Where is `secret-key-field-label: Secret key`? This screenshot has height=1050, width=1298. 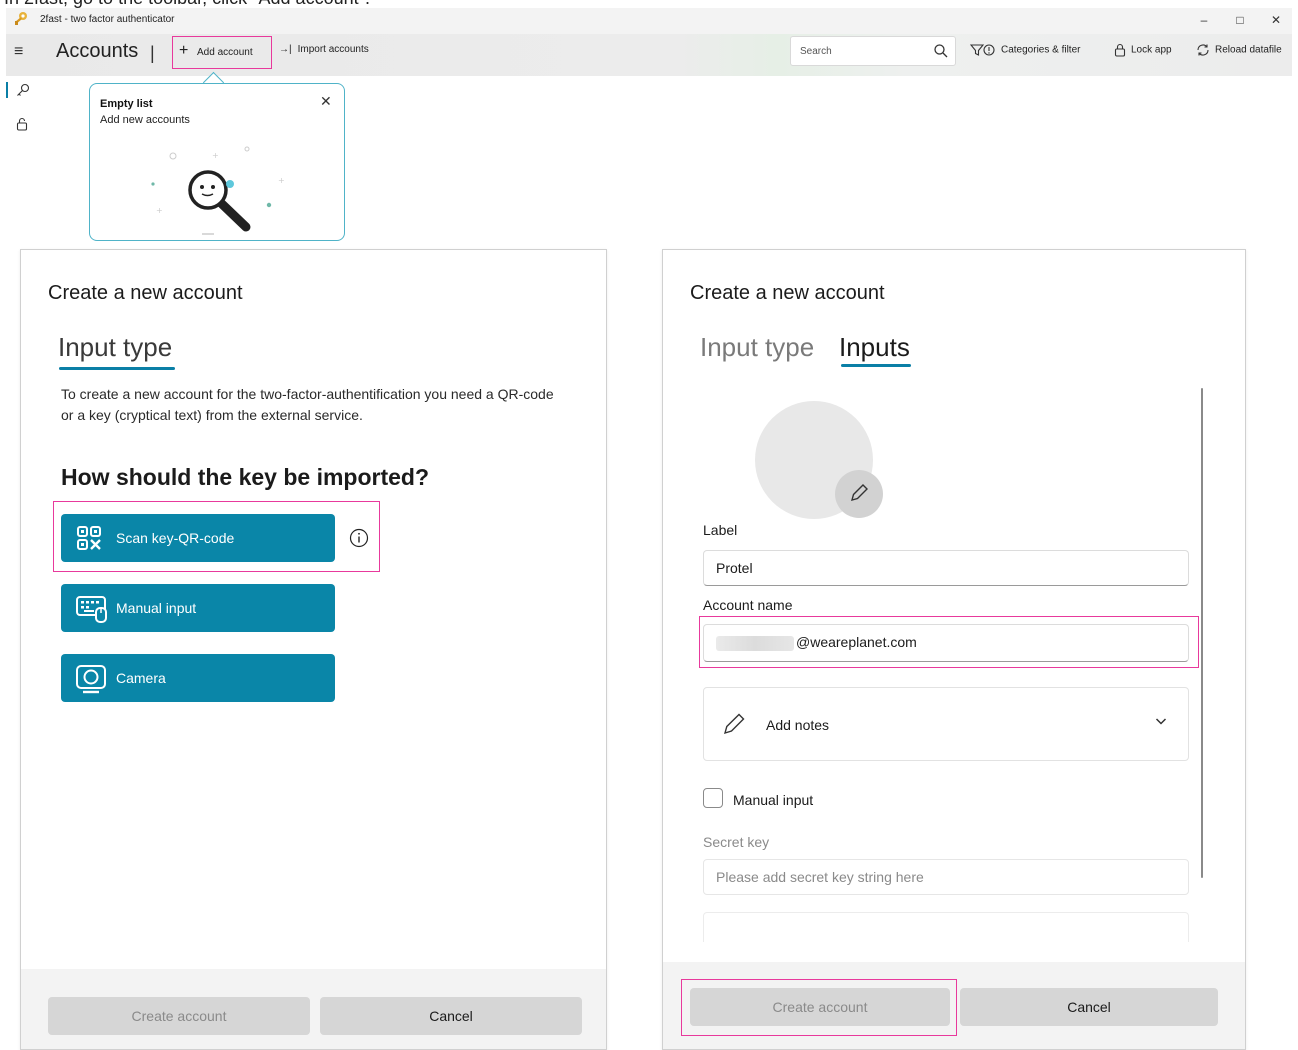
secret-key-field-label: Secret key is located at coordinates (736, 842).